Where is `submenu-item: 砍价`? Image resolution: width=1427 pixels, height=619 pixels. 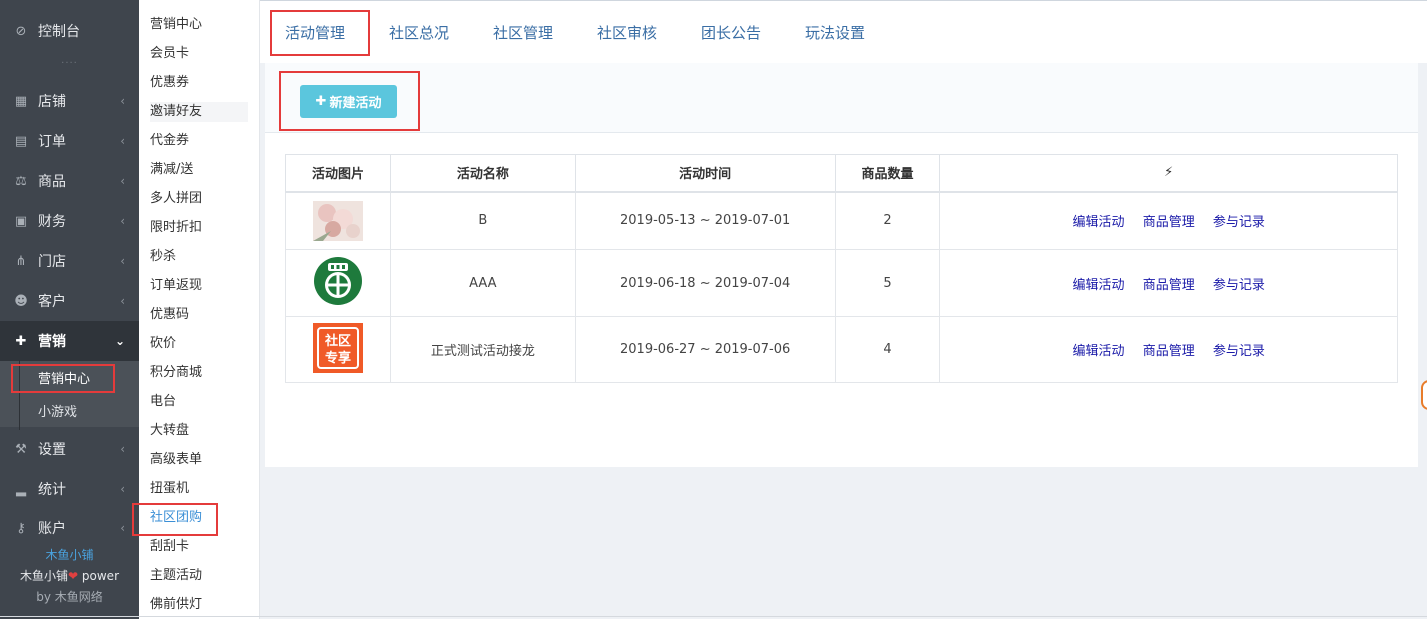 submenu-item: 砍价 is located at coordinates (163, 344).